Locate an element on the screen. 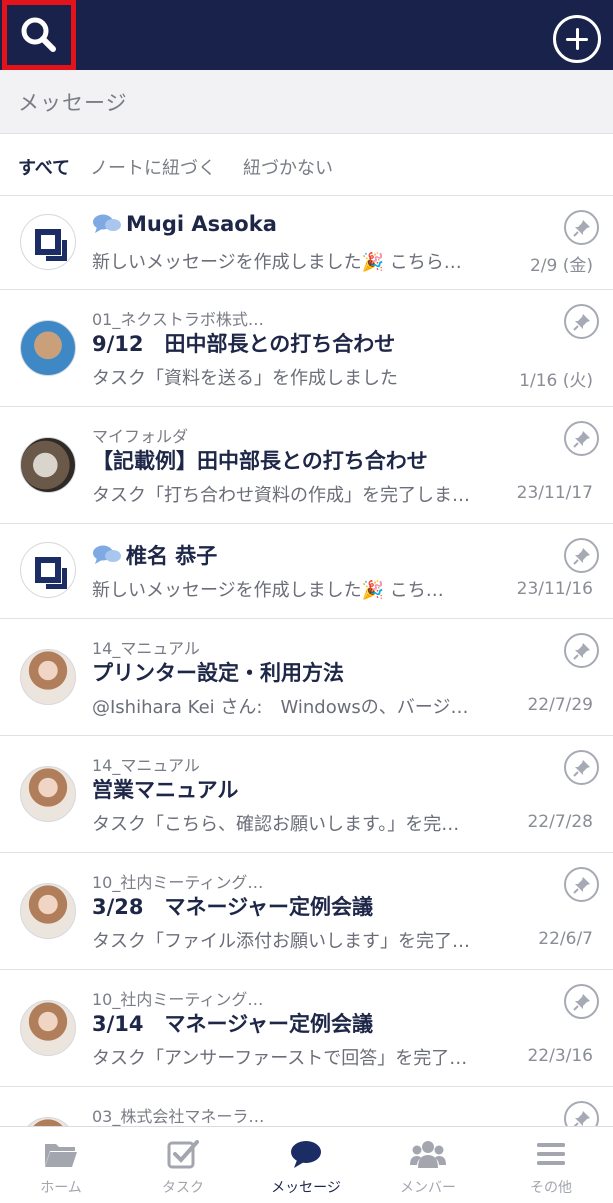  message-date: 22/3/16 is located at coordinates (560, 1056).